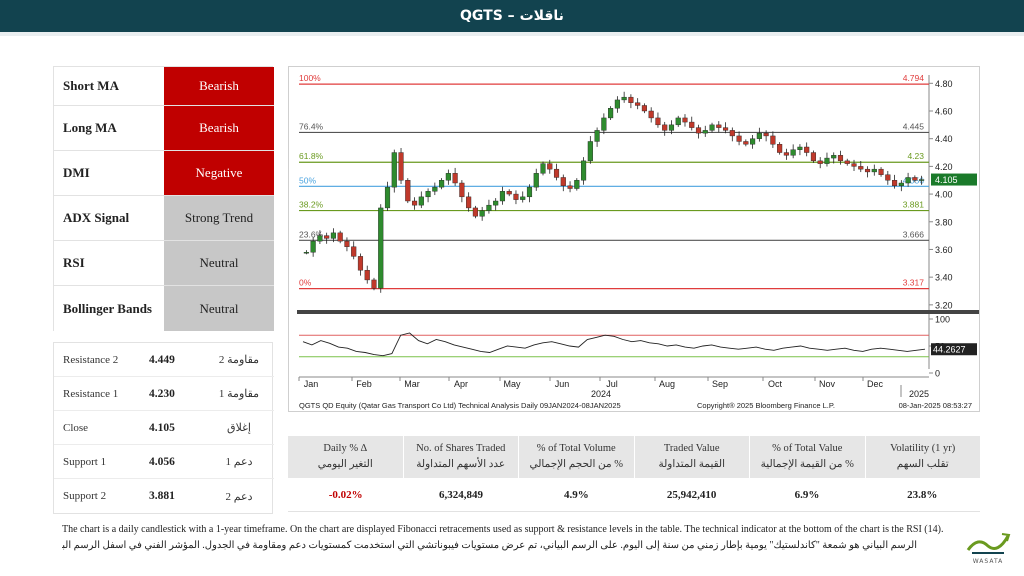 The height and width of the screenshot is (576, 1024). Describe the element at coordinates (988, 550) in the screenshot. I see `wasata-logo: WASATA` at that location.